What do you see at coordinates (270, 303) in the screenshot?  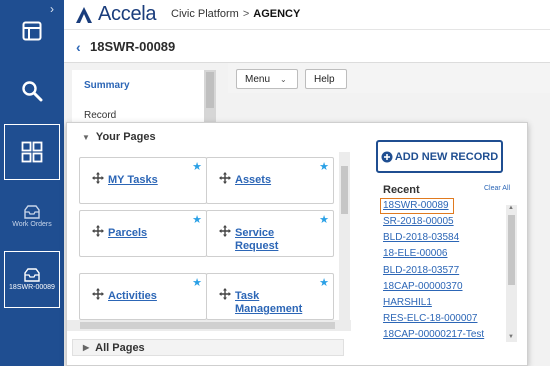 I see `page-link: Task Management` at bounding box center [270, 303].